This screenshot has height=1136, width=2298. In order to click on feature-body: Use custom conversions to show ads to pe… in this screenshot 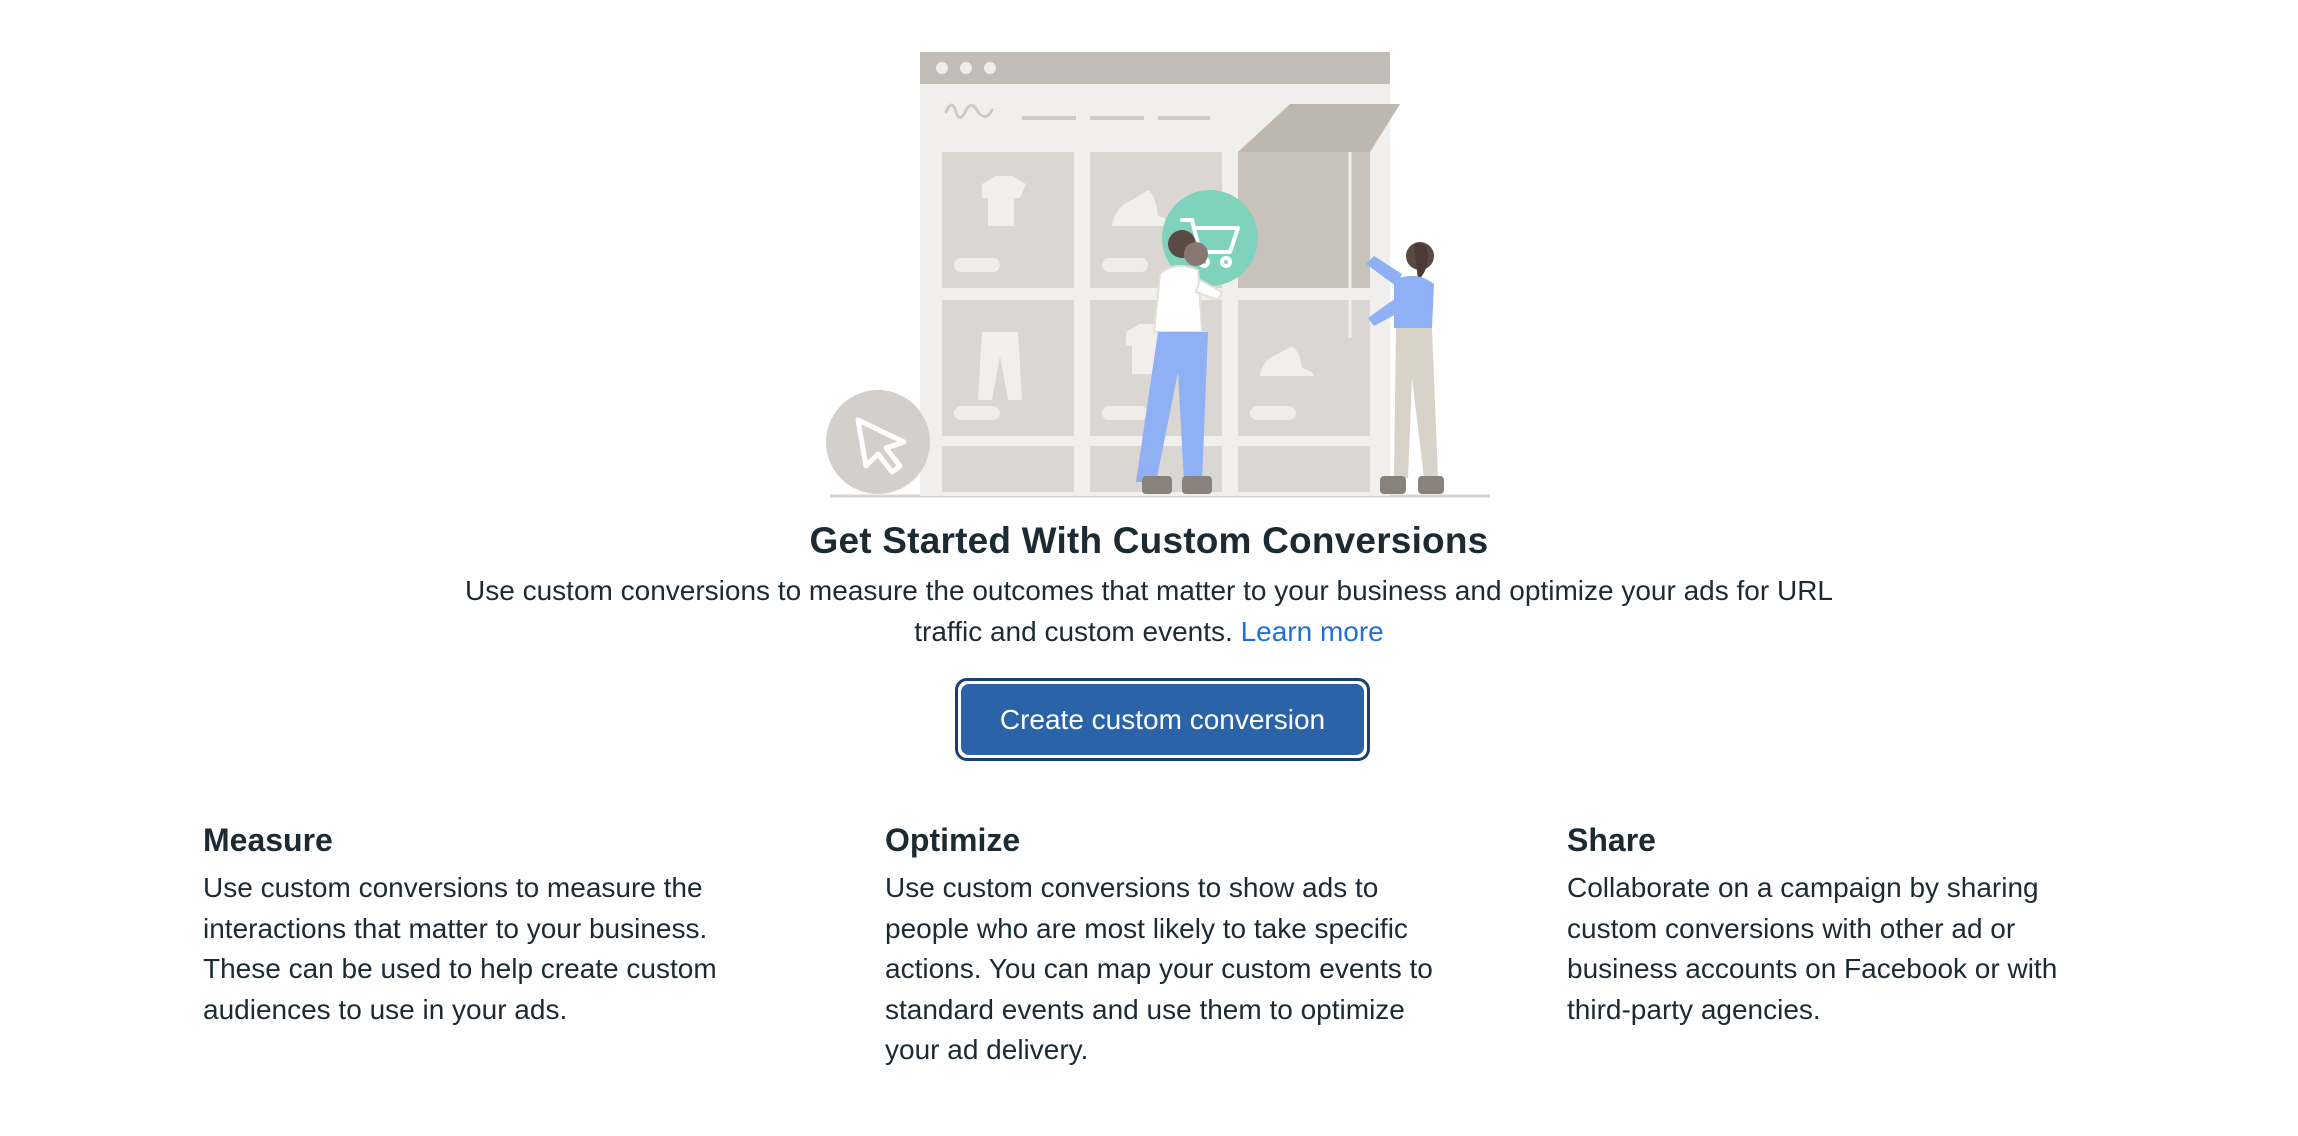, I will do `click(1159, 968)`.